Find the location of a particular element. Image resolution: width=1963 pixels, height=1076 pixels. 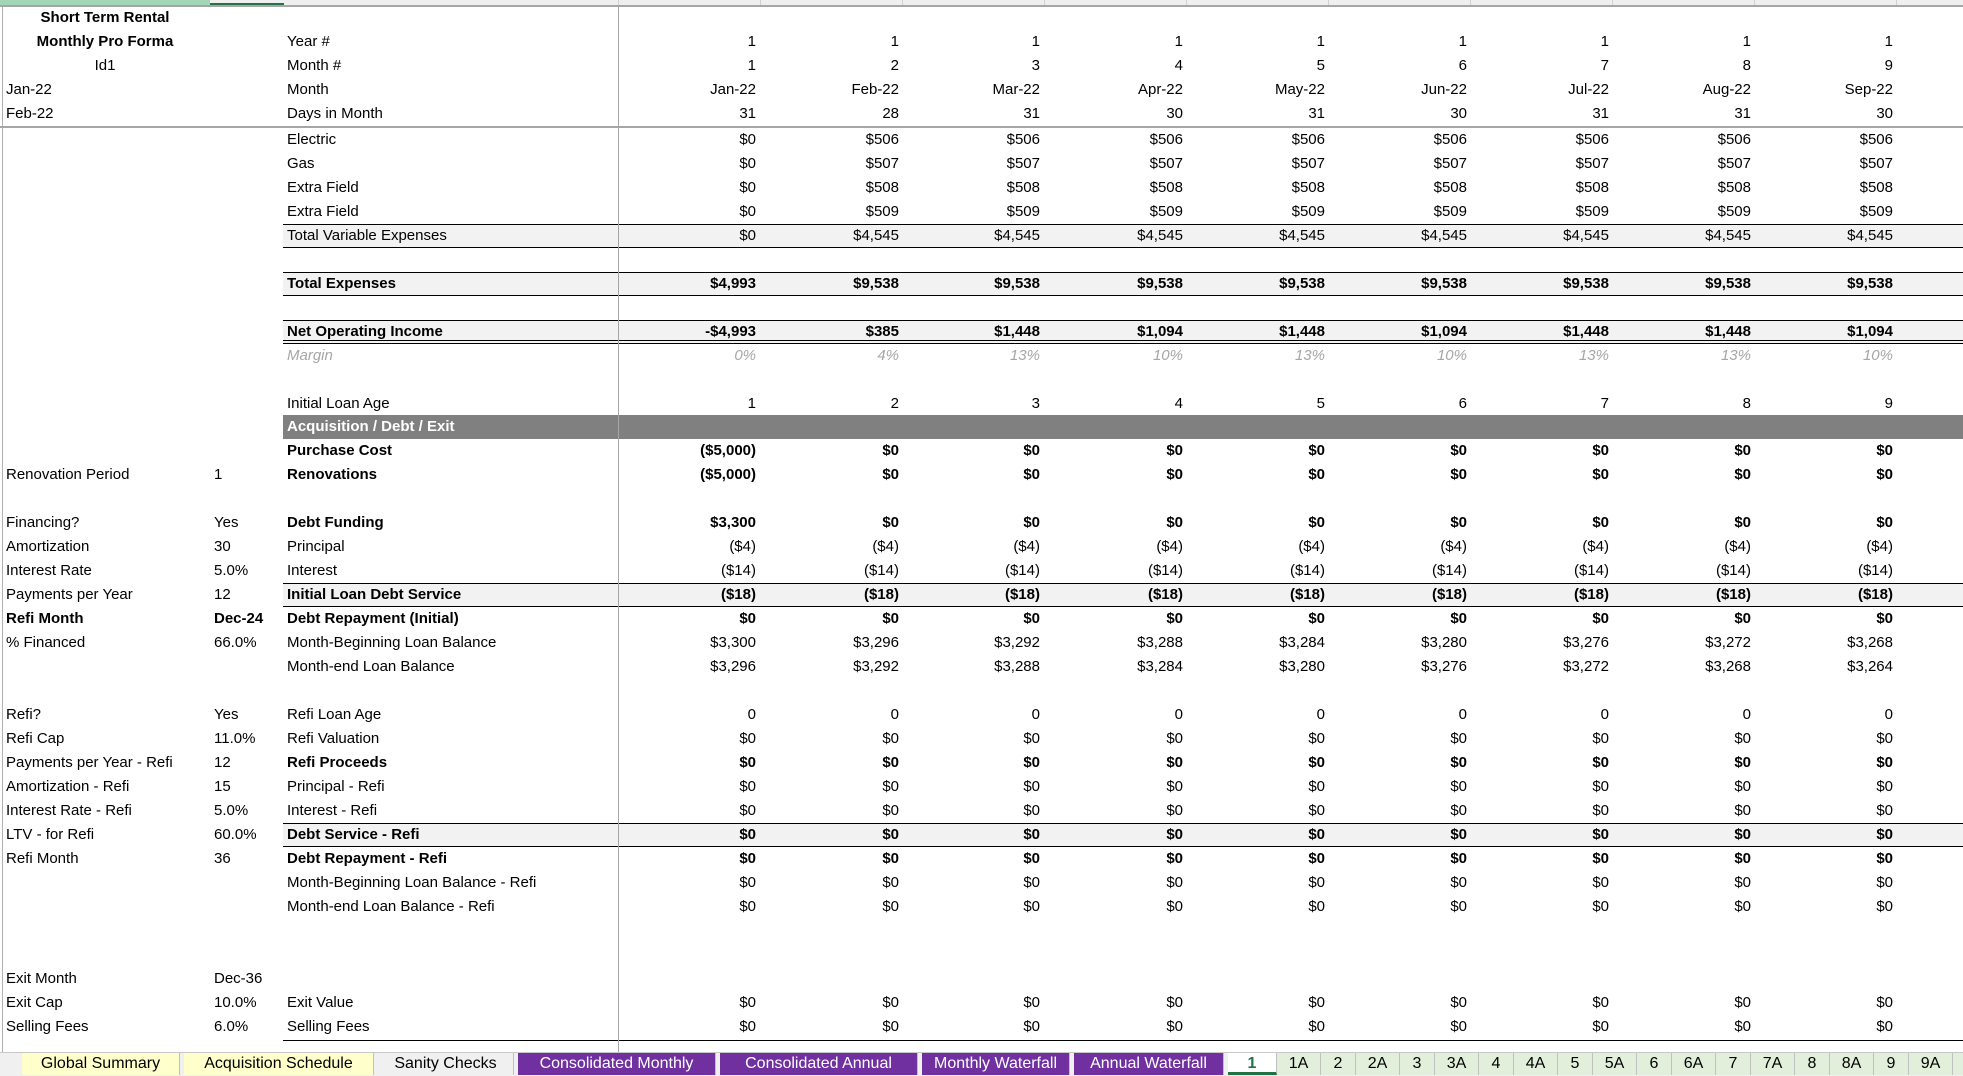

month-value-cell: $9,538 is located at coordinates (982, 284).